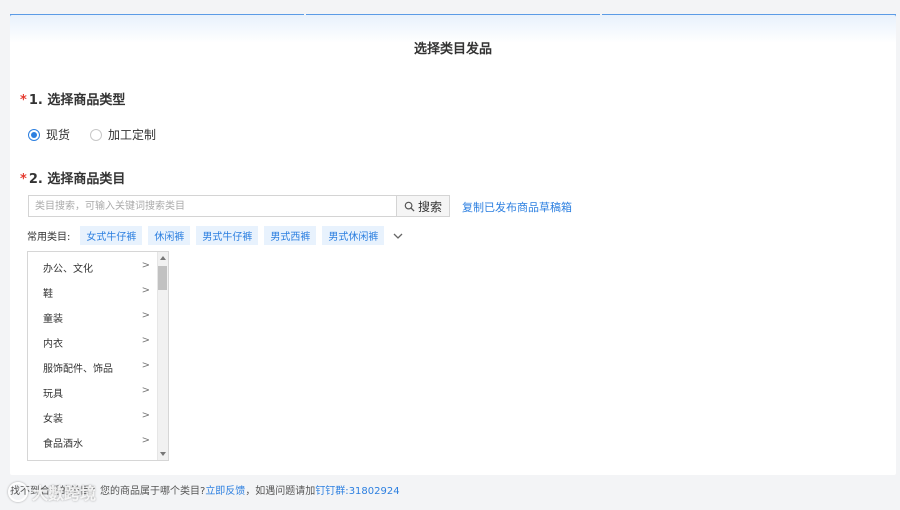 The height and width of the screenshot is (510, 900). Describe the element at coordinates (53, 344) in the screenshot. I see `category-item-label: 内衣` at that location.